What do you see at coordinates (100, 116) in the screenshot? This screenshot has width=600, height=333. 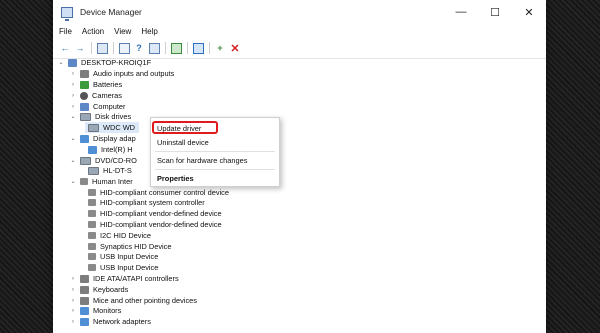 I see `tree-item-disk-drives: ⌄ Disk drives` at bounding box center [100, 116].